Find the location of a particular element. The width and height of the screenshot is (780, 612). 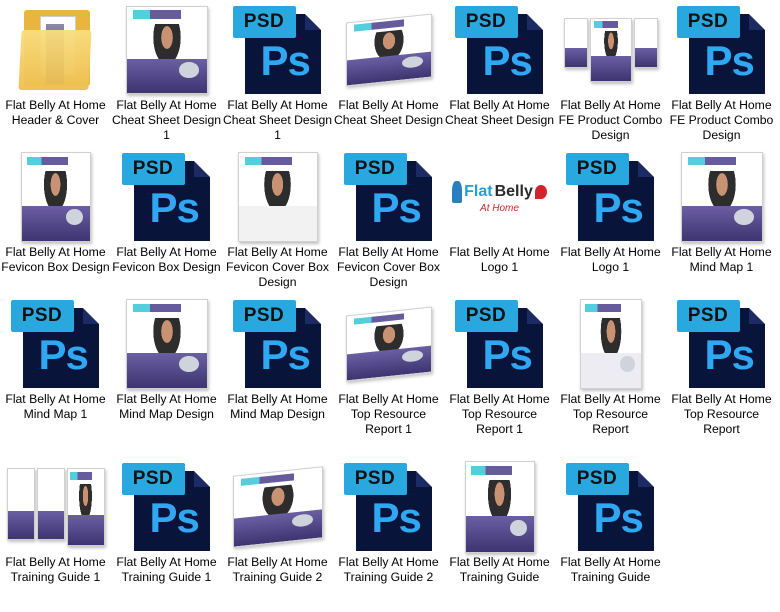

file-item-psd: PSD Ps Flat Belly At Home Training Guide is located at coordinates (610, 530).